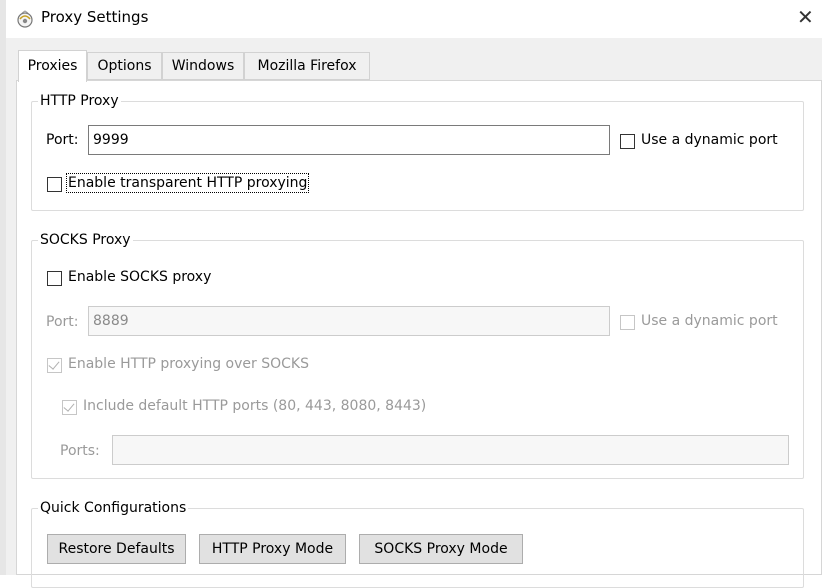 This screenshot has height=588, width=822. I want to click on socks-dynamic-port-label: Use a dynamic port, so click(709, 321).